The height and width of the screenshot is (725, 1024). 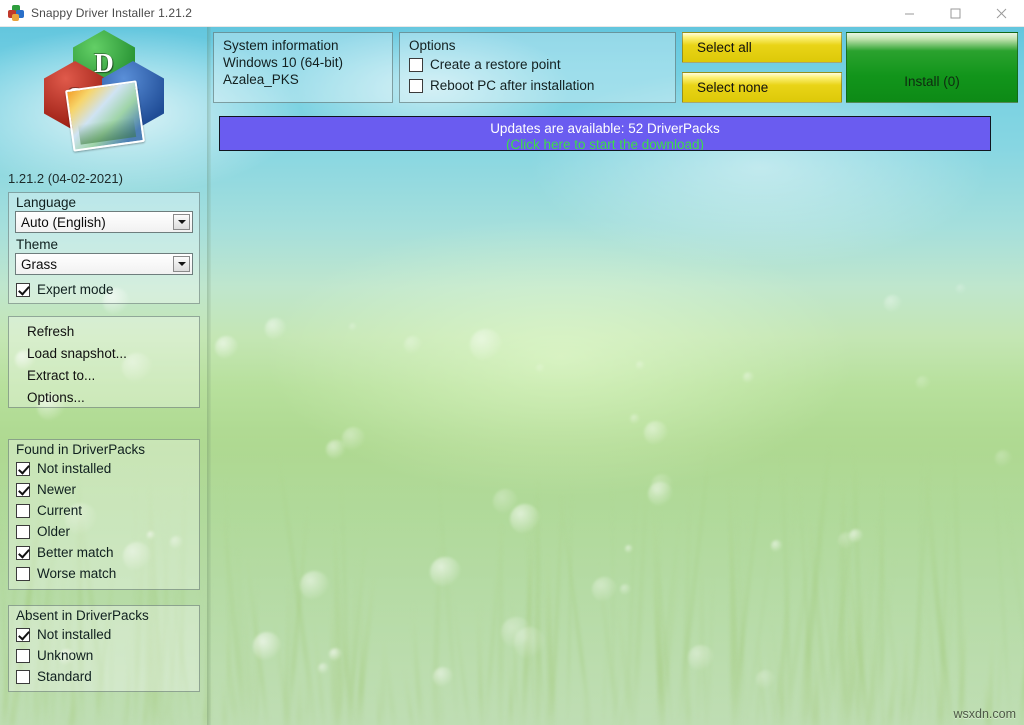 I want to click on select-none-button: Select none, so click(x=762, y=87).